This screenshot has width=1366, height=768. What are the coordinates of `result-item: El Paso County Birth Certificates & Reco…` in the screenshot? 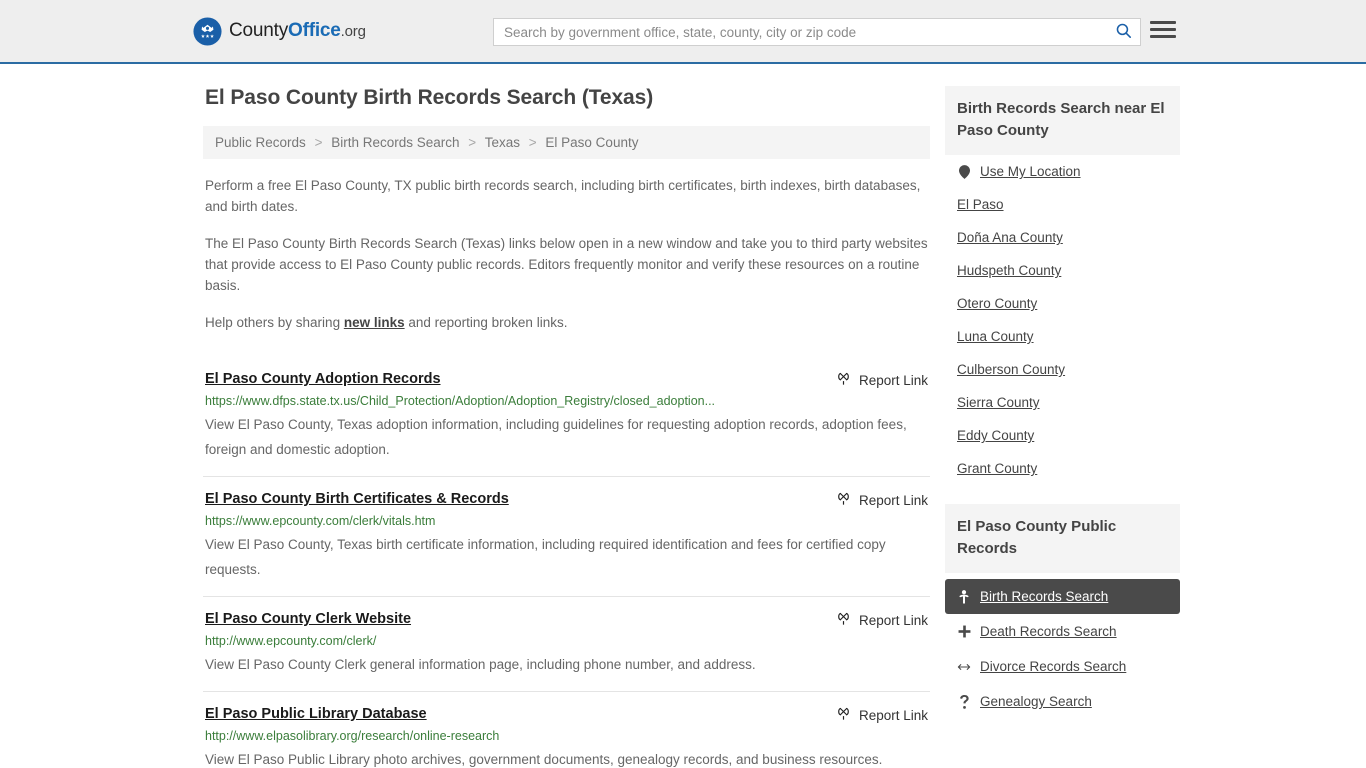 It's located at (566, 536).